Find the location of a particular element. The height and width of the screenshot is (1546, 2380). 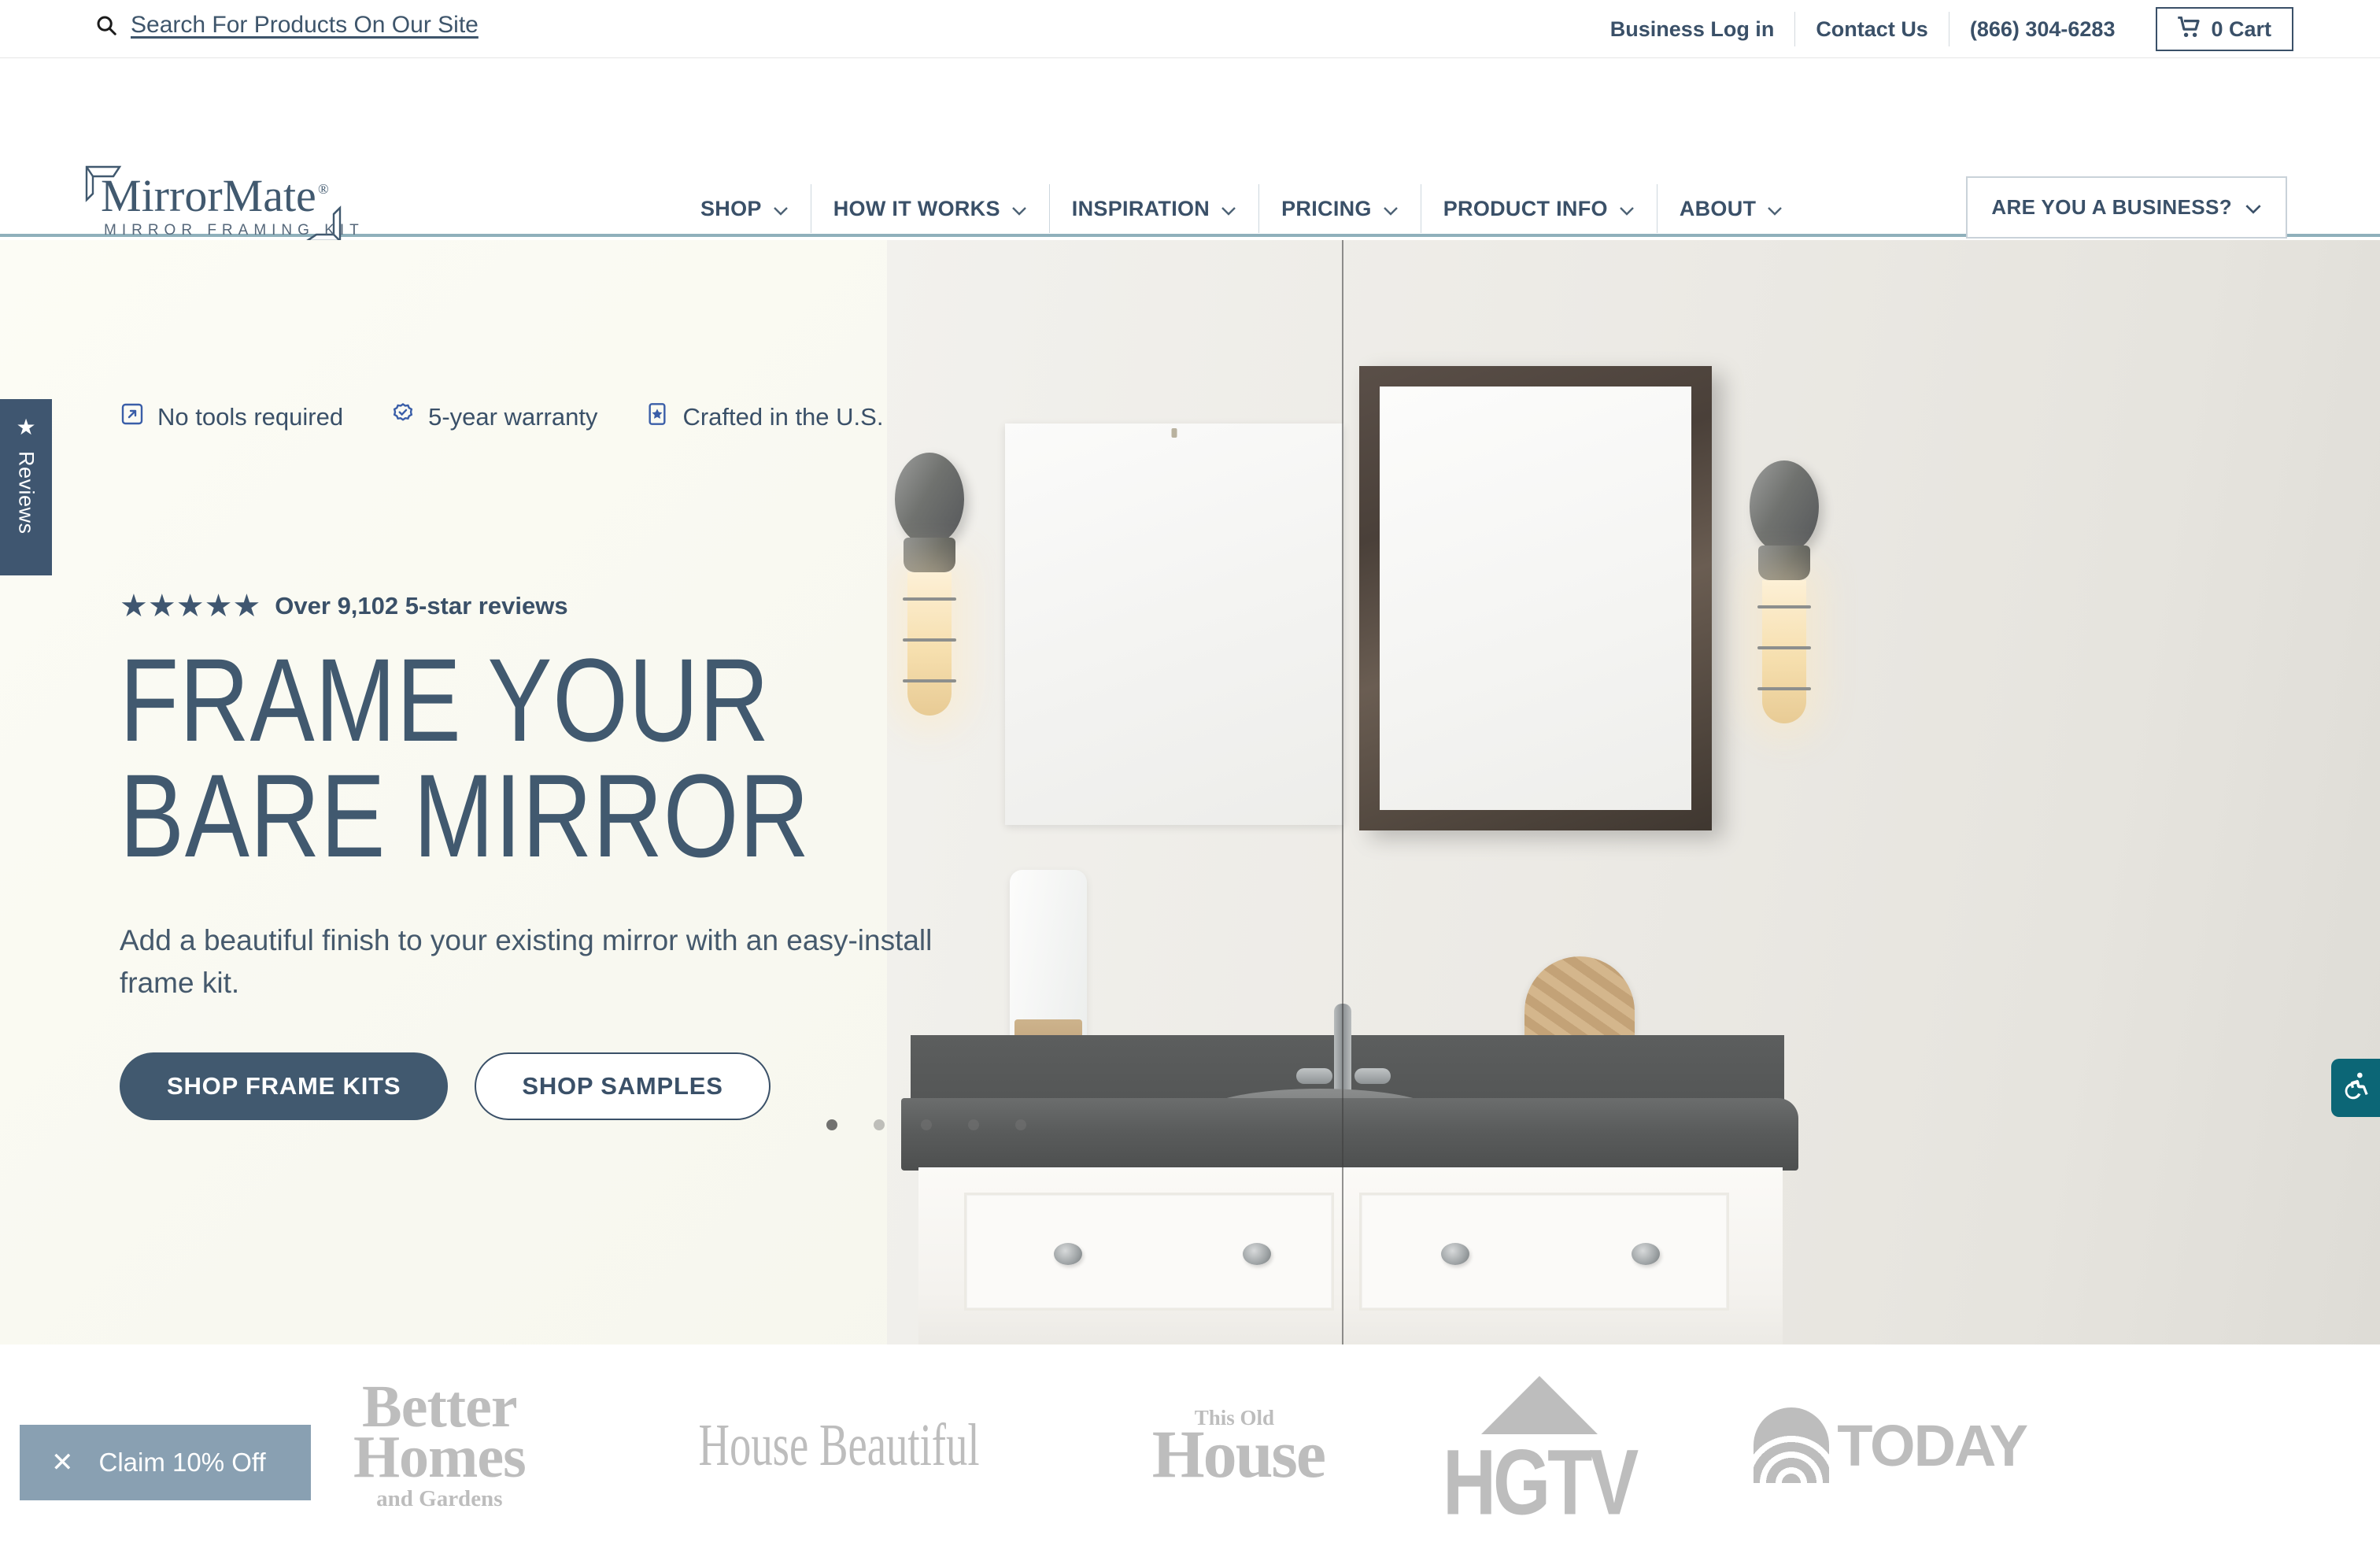

claim-discount-bar: ✕ Claim 10% Off is located at coordinates (165, 1463).